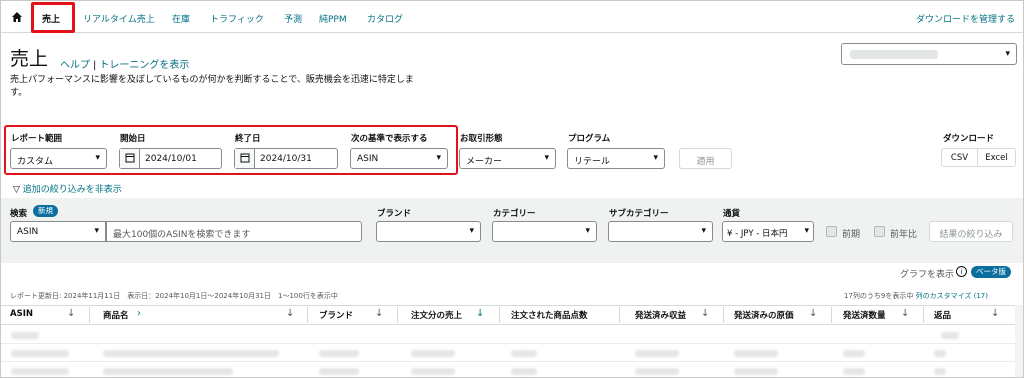 Image resolution: width=1024 pixels, height=378 pixels. Describe the element at coordinates (293, 18) in the screenshot. I see `nav-tab-forecast: 予測` at that location.